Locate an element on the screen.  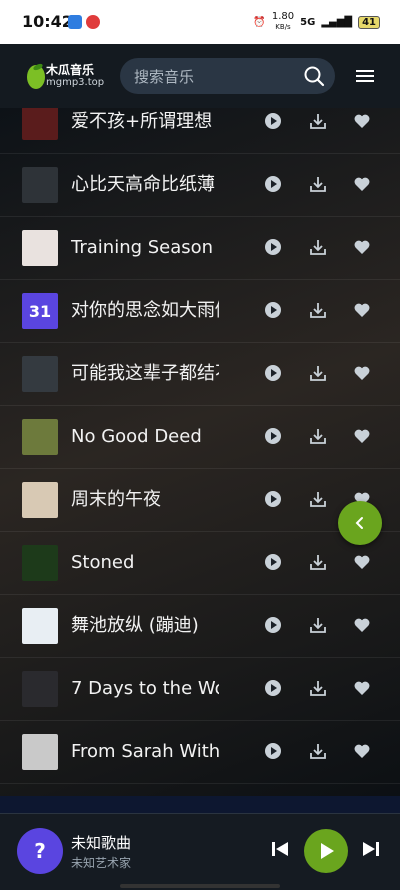
message-notification-icon is located at coordinates (75, 22).